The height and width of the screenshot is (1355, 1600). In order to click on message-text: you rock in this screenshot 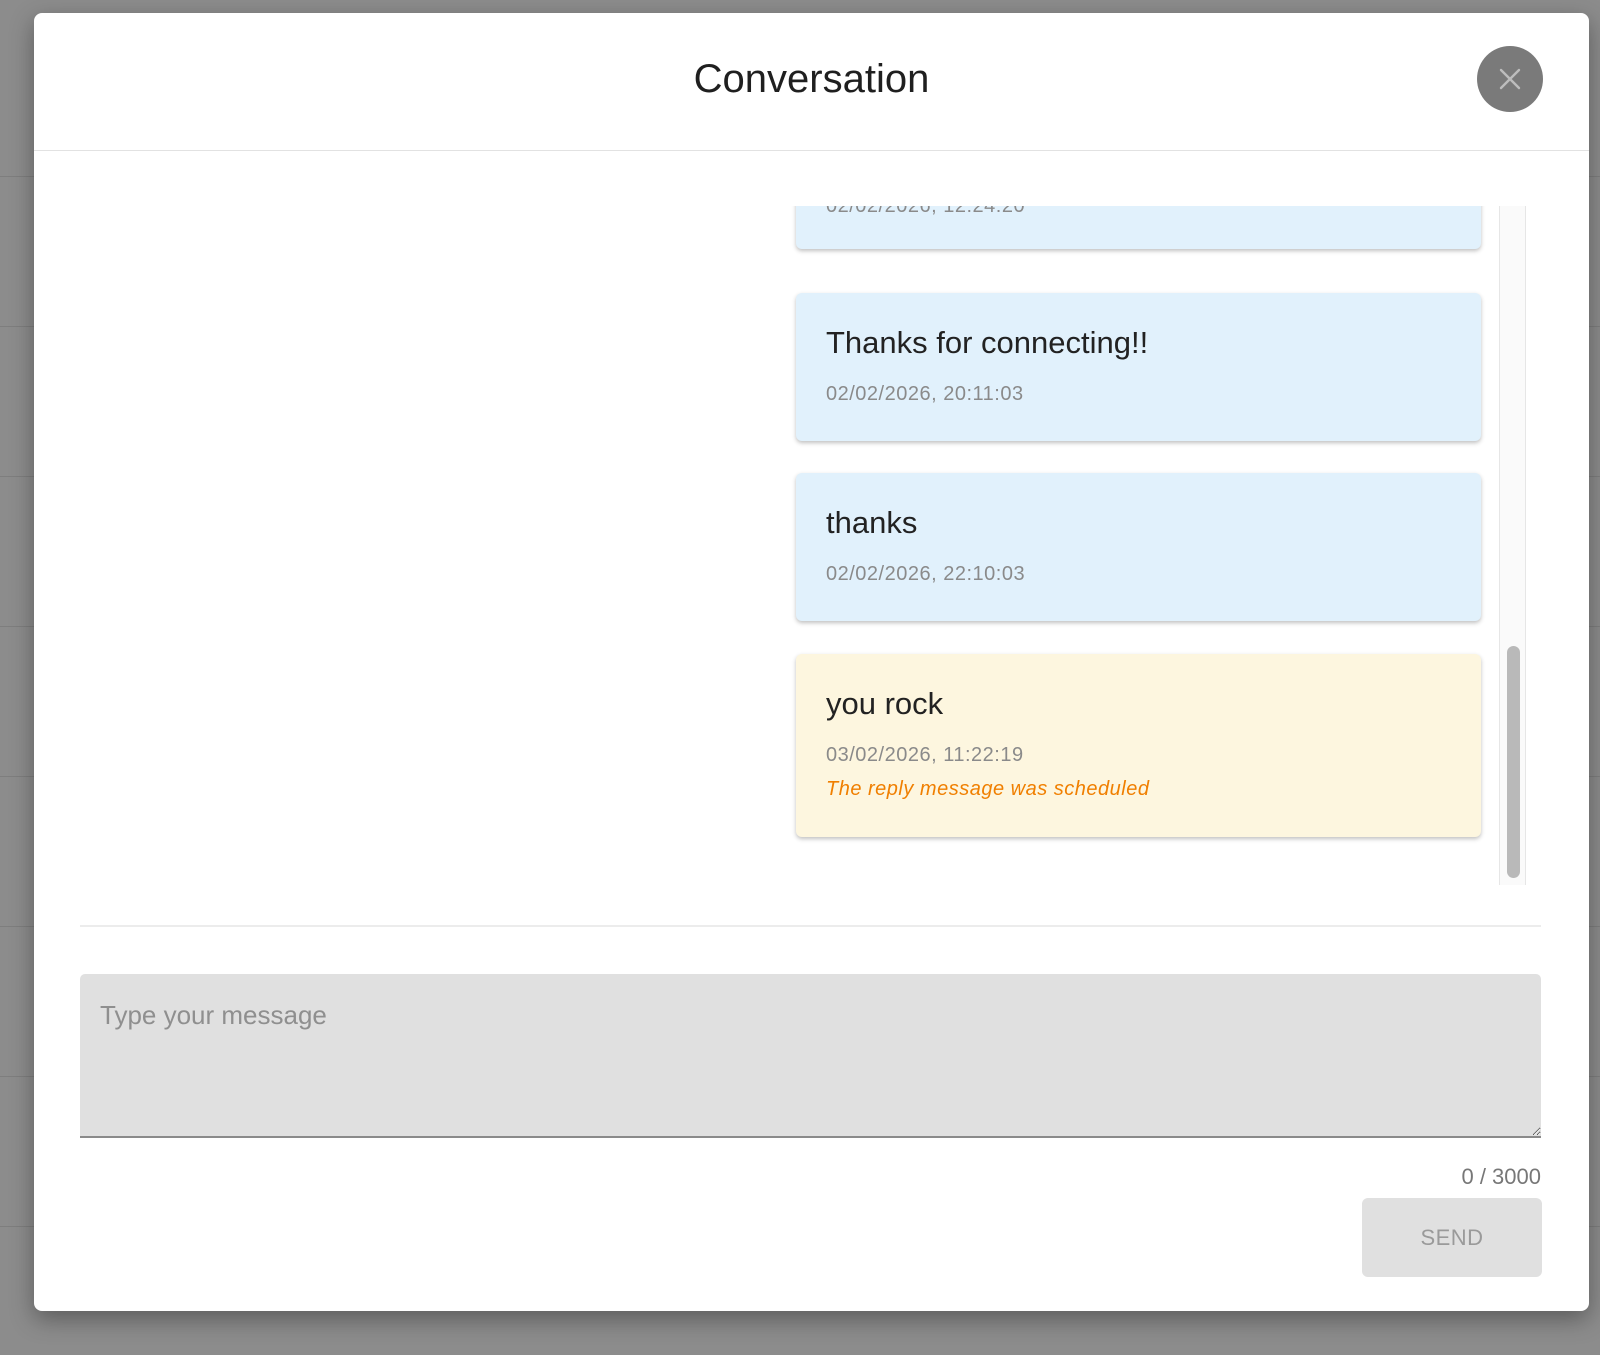, I will do `click(885, 703)`.